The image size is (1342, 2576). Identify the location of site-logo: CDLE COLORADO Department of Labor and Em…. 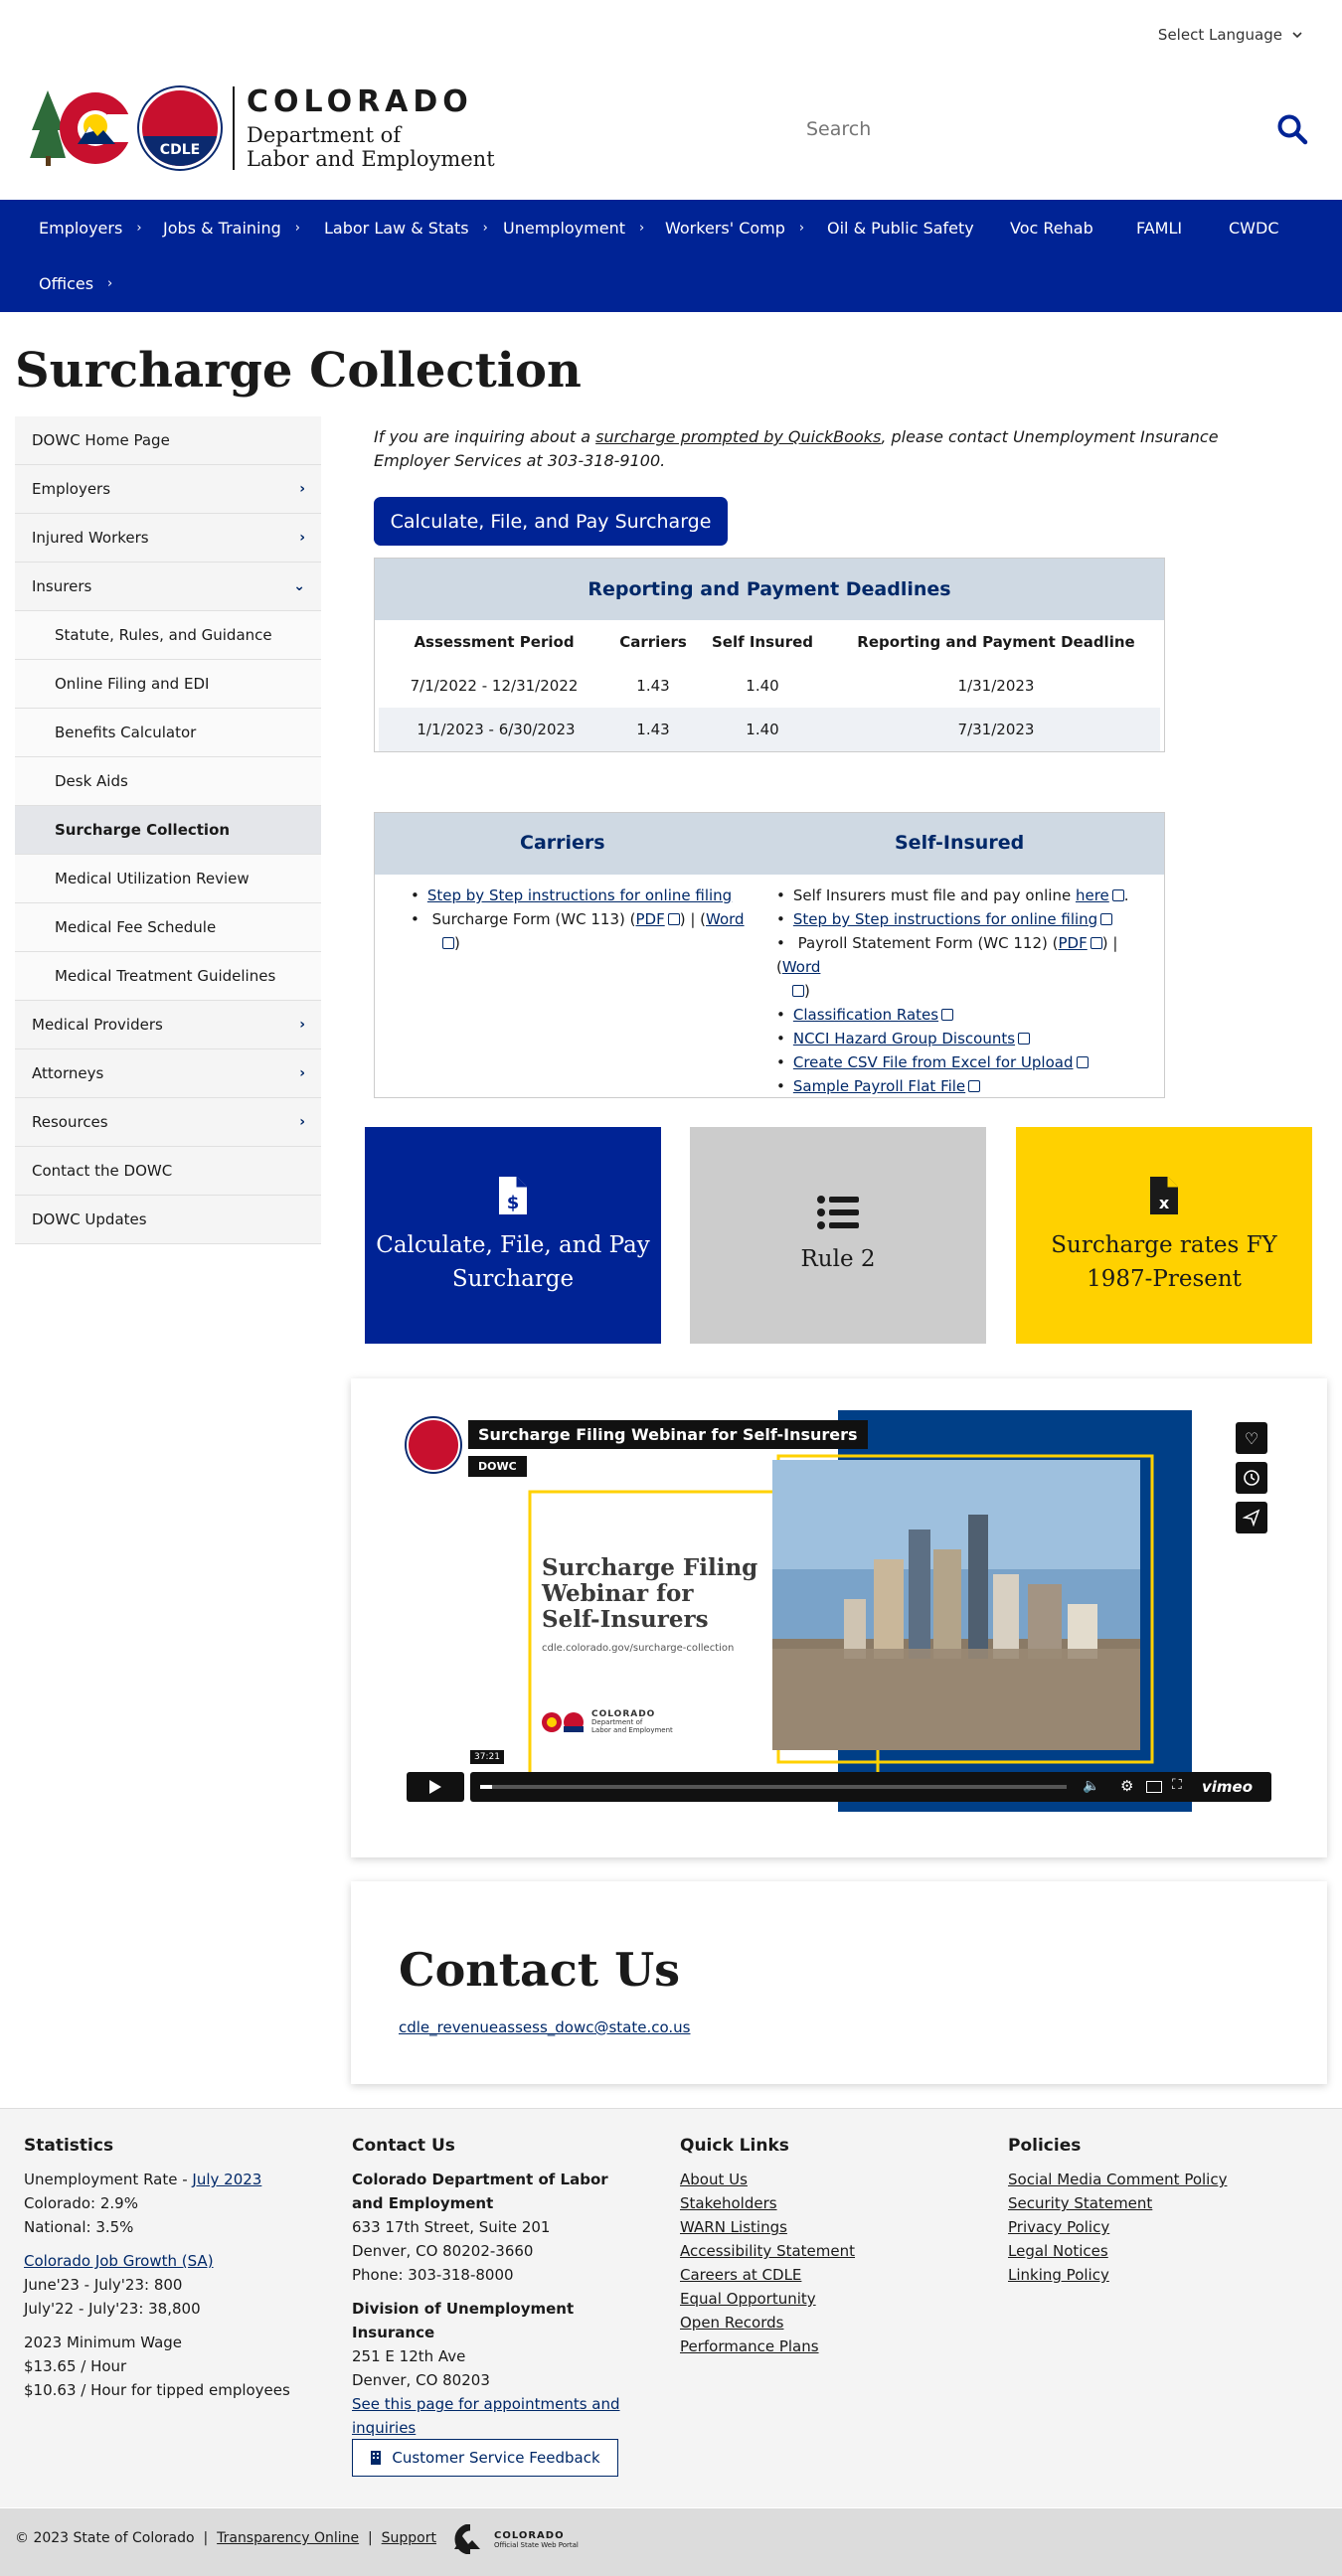
(262, 127).